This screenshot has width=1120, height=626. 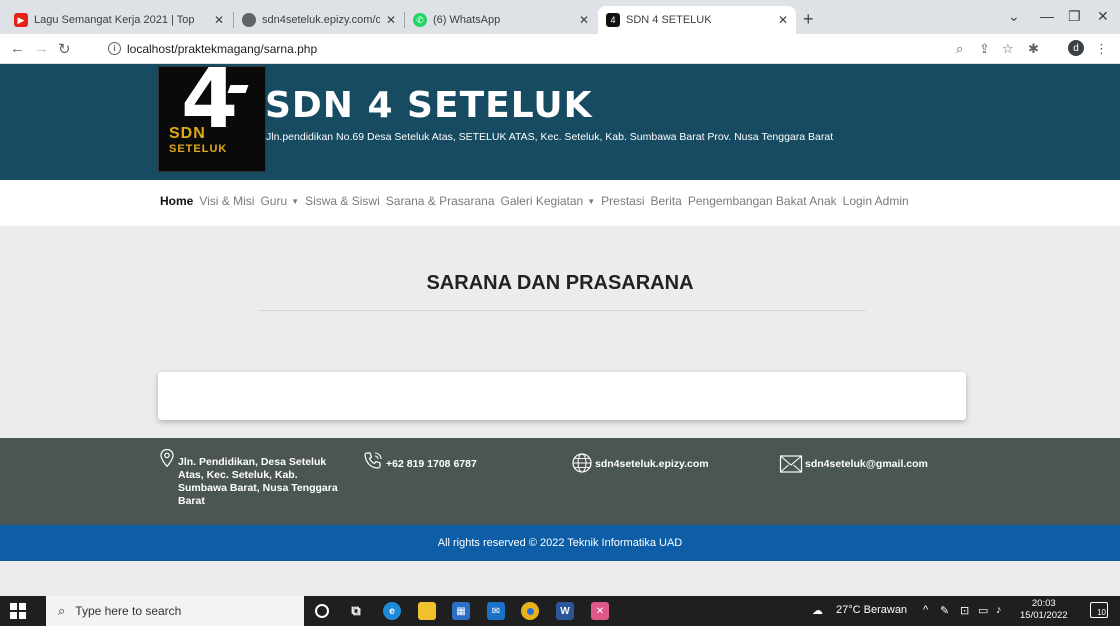 What do you see at coordinates (1076, 48) in the screenshot?
I see `profile-avatar: d` at bounding box center [1076, 48].